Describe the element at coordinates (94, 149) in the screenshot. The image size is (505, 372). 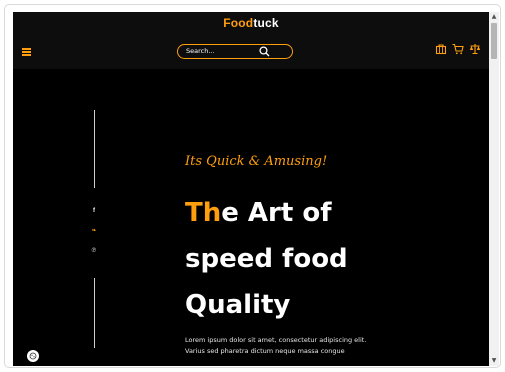
I see `social-rail-top-line` at that location.